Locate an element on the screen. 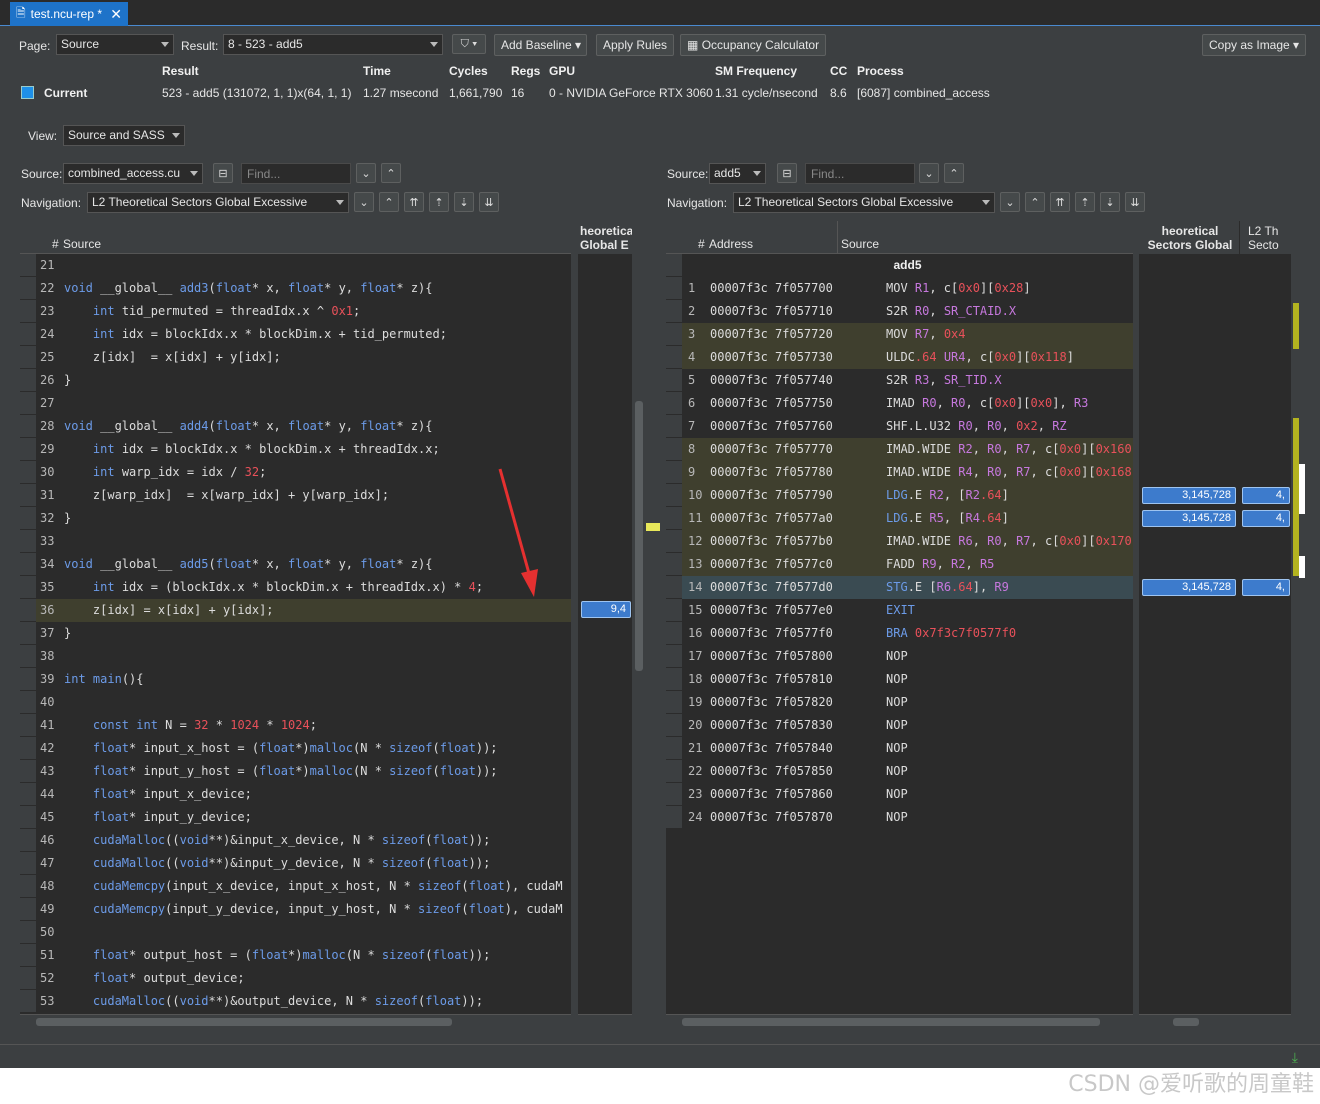  source-line: 37} is located at coordinates (295, 633).